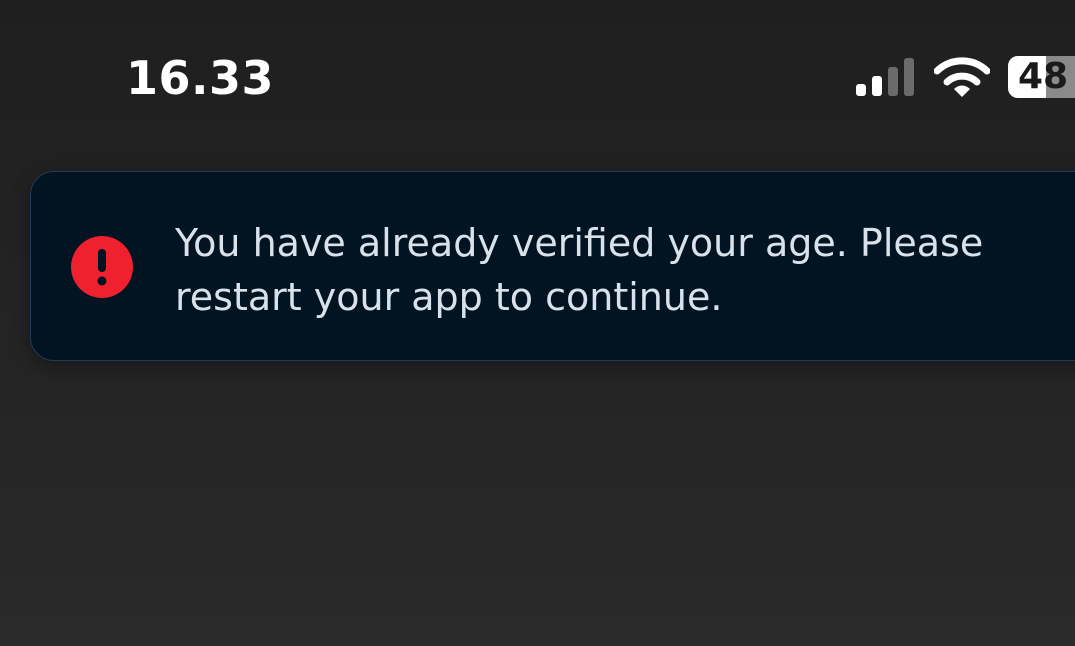  What do you see at coordinates (962, 77) in the screenshot?
I see `wifi-icon` at bounding box center [962, 77].